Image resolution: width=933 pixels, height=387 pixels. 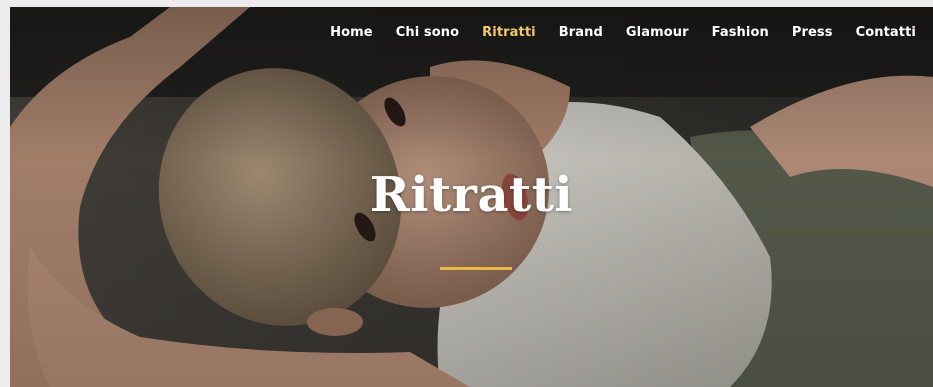 I want to click on nav-item-fashion: Fashion, so click(x=740, y=32).